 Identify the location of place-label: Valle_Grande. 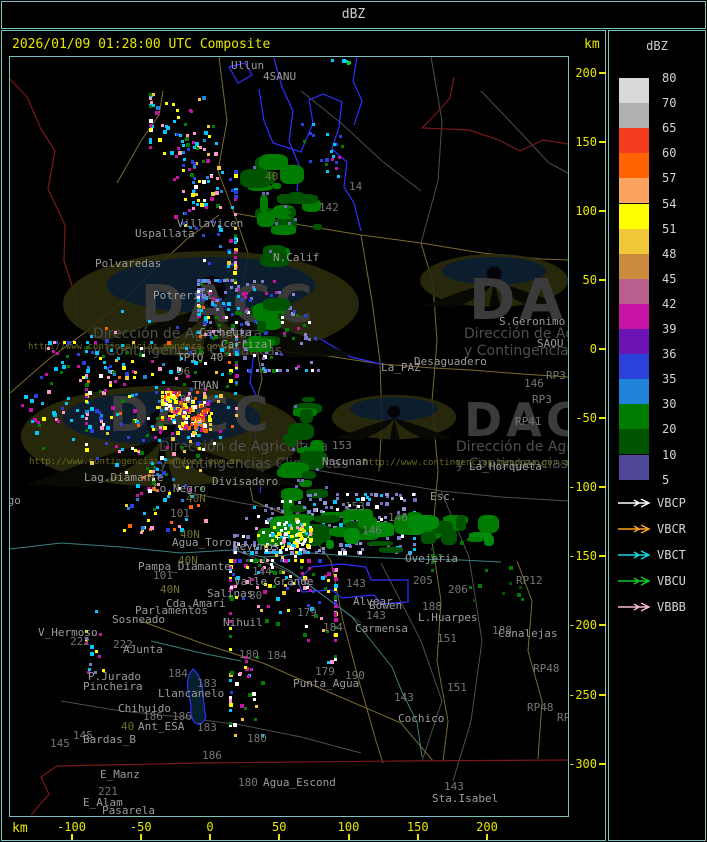
(274, 581).